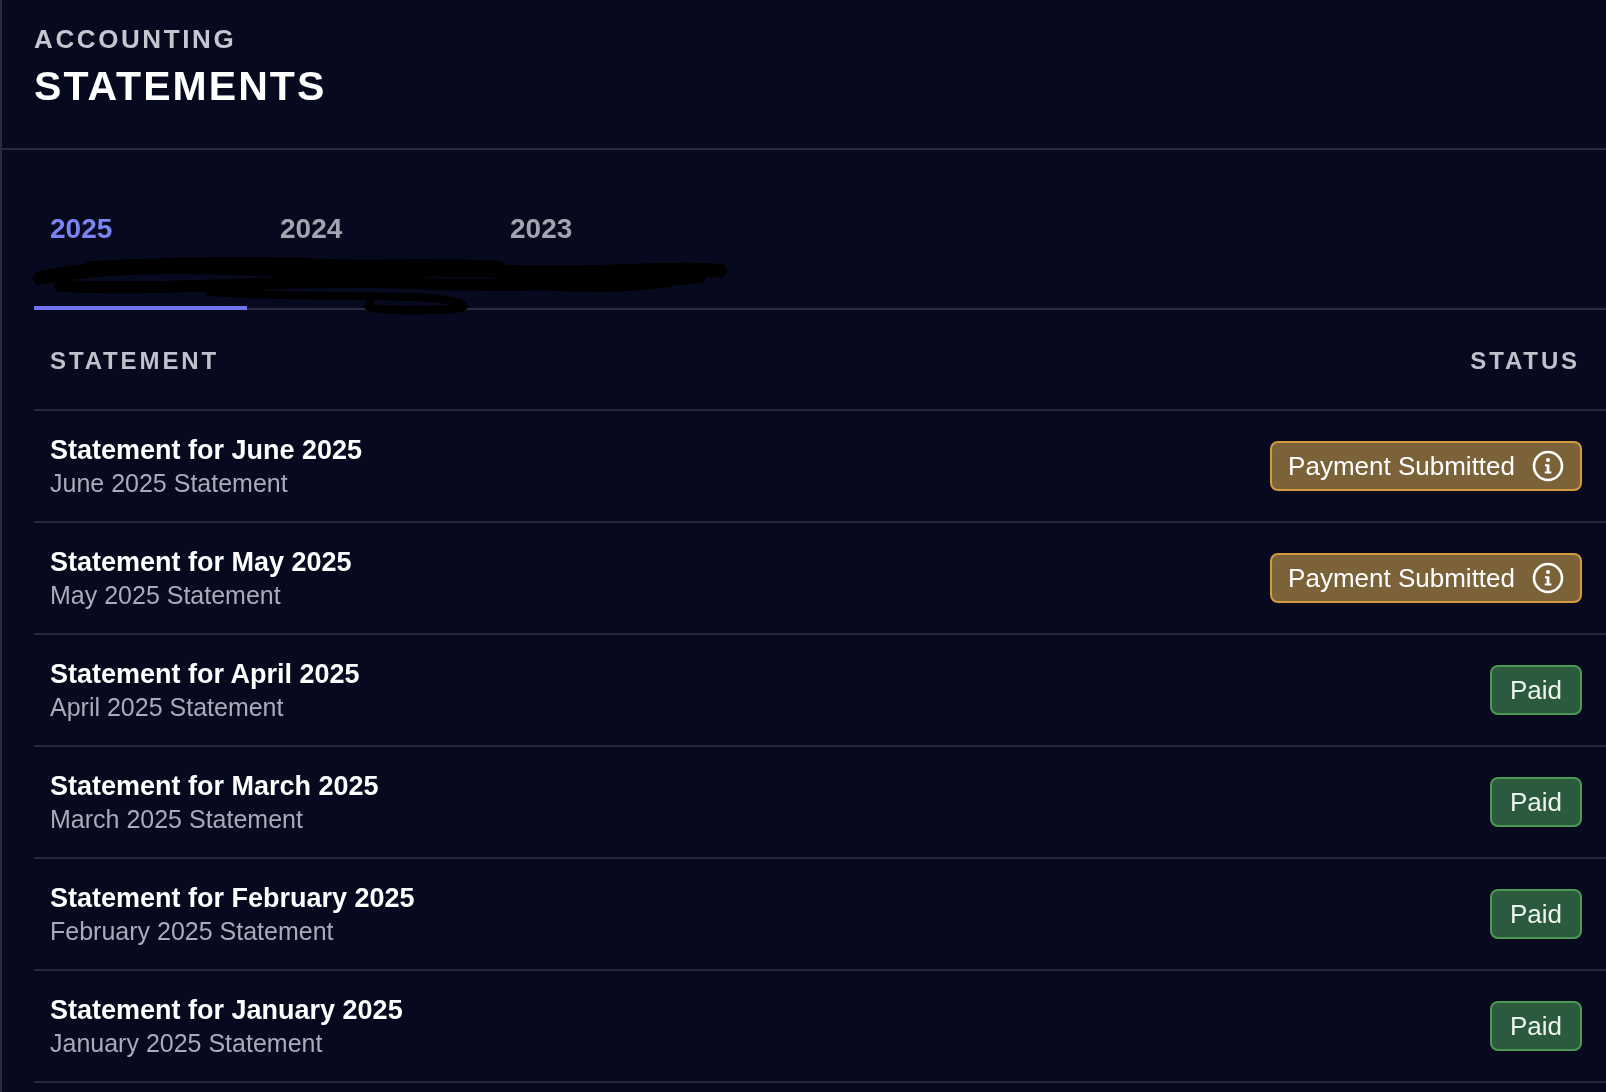  I want to click on statement-title: Statement for January 2025, so click(226, 1010).